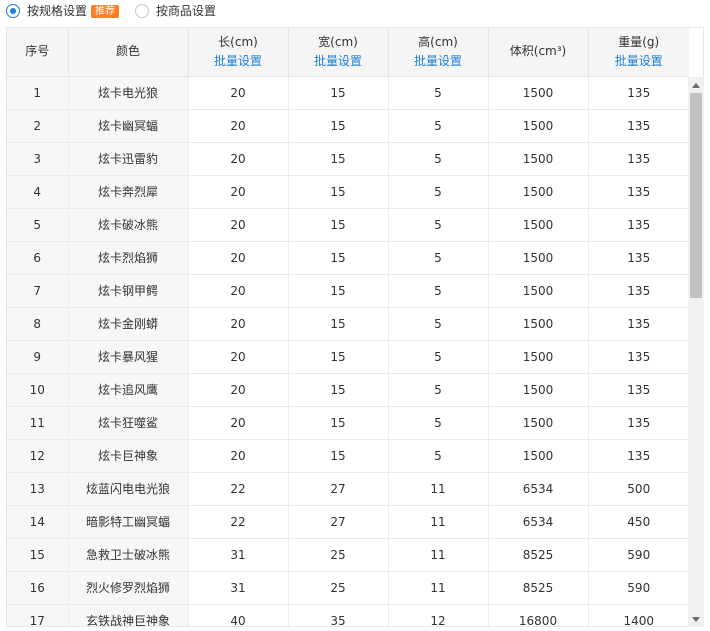 This screenshot has height=631, width=710. What do you see at coordinates (128, 588) in the screenshot?
I see `cell-color: 烈火修罗烈焰狮` at bounding box center [128, 588].